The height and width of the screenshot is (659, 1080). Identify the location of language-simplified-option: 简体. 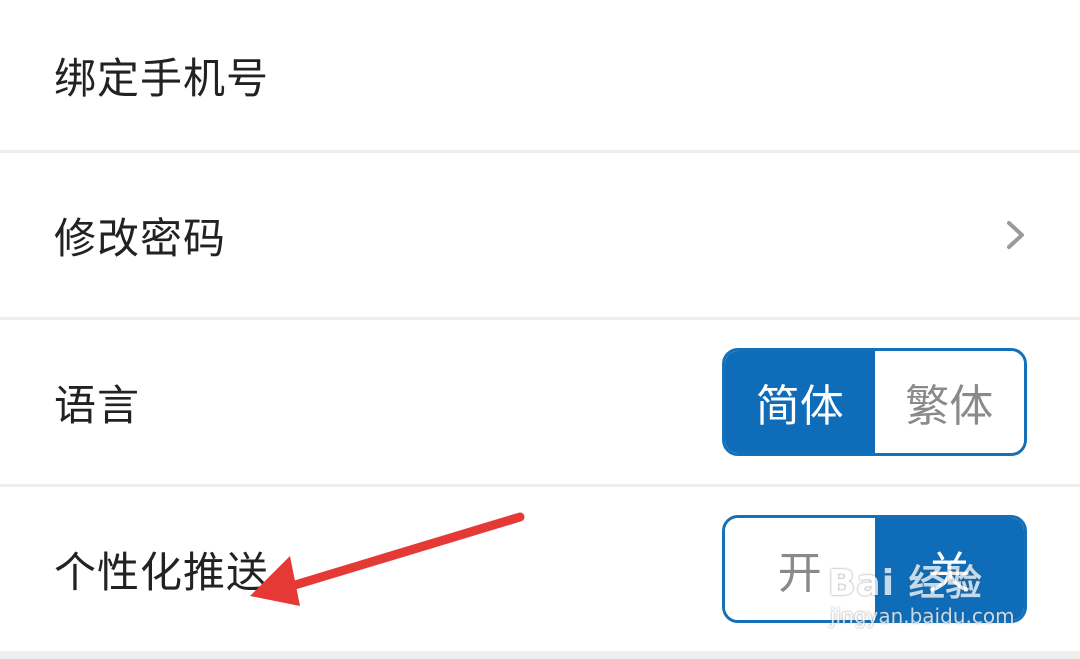
(800, 402).